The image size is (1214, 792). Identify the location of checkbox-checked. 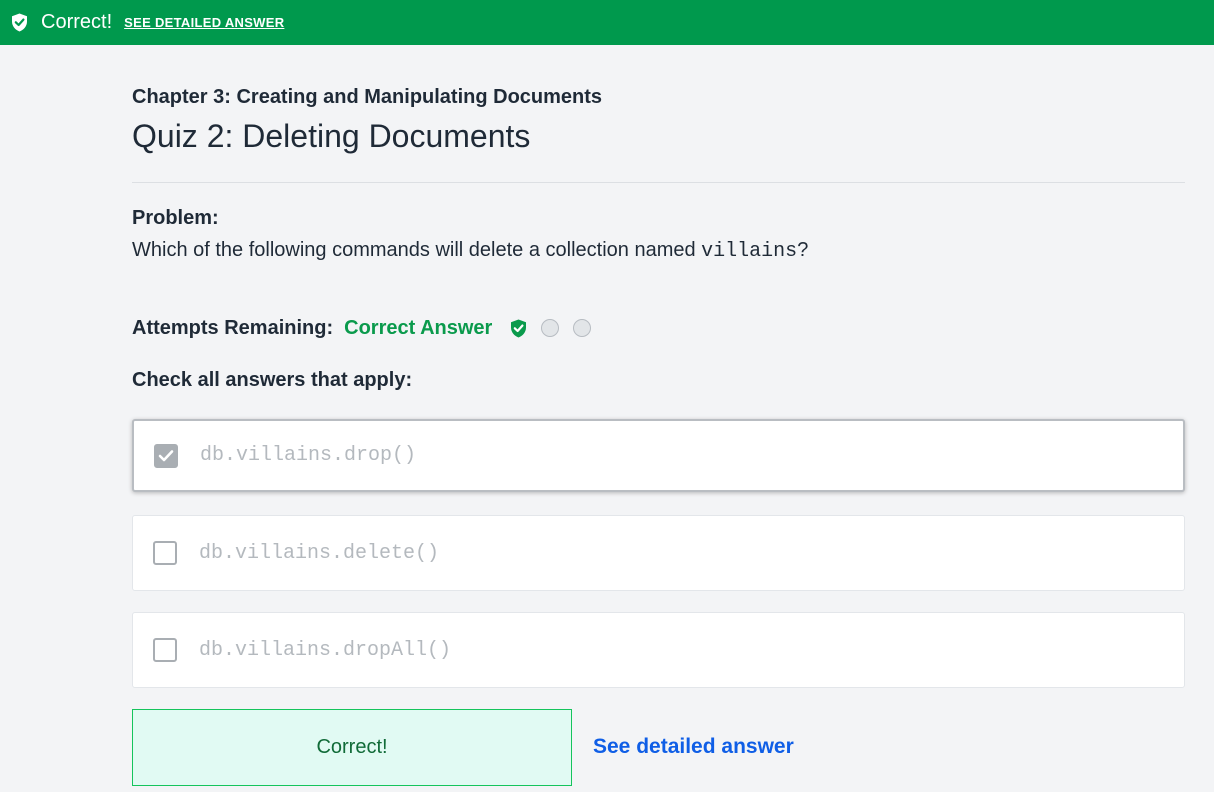
(166, 455).